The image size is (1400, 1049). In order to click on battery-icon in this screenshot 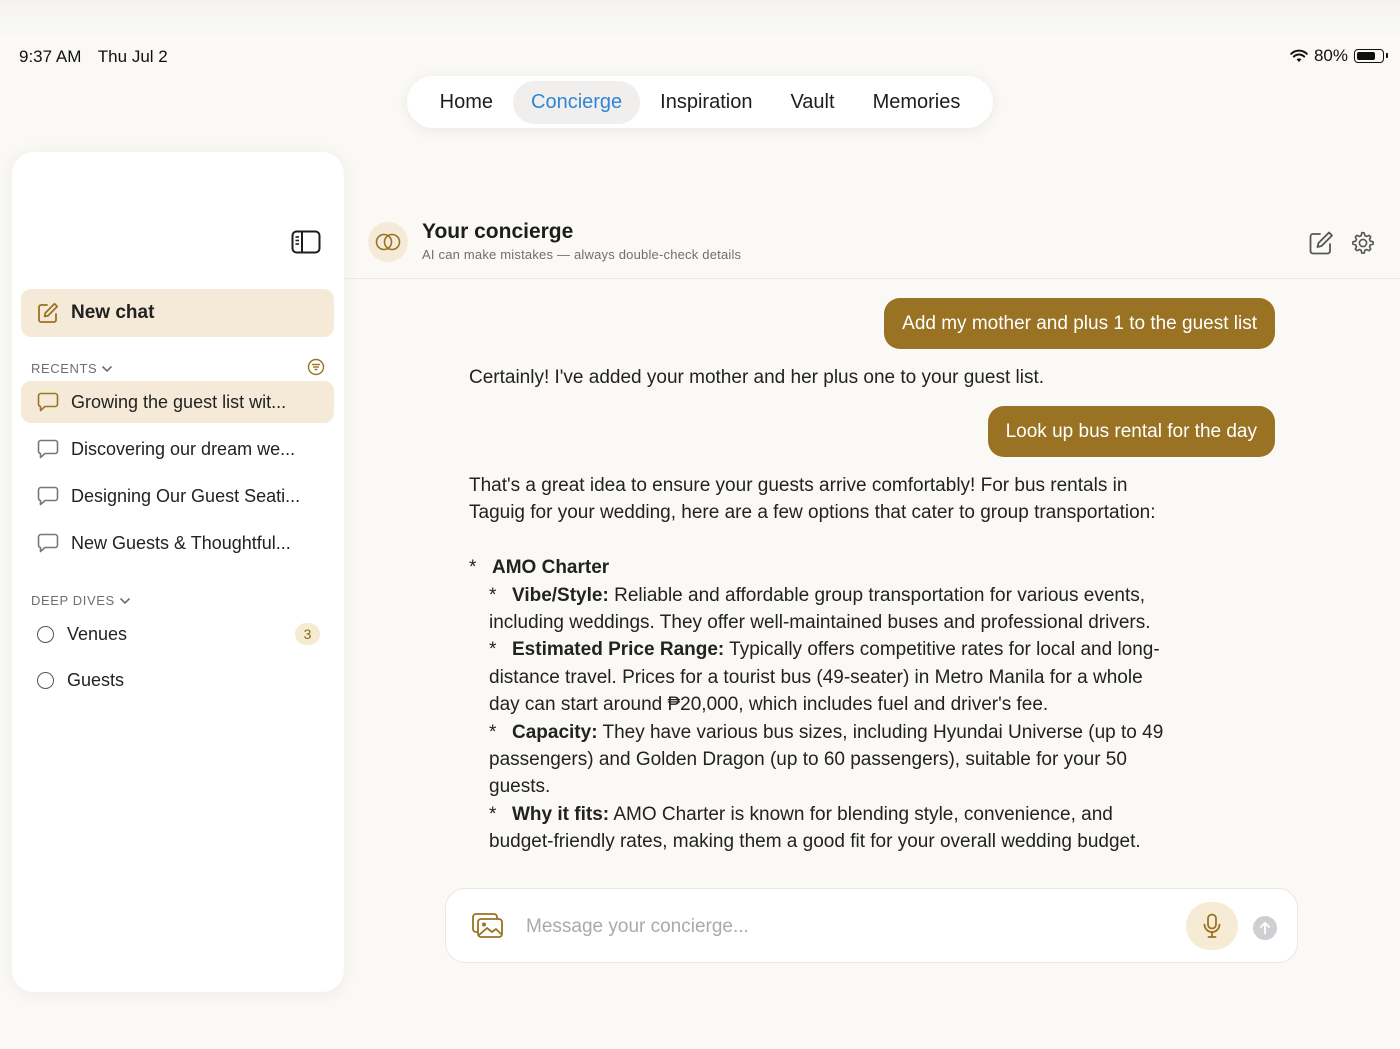, I will do `click(1371, 56)`.